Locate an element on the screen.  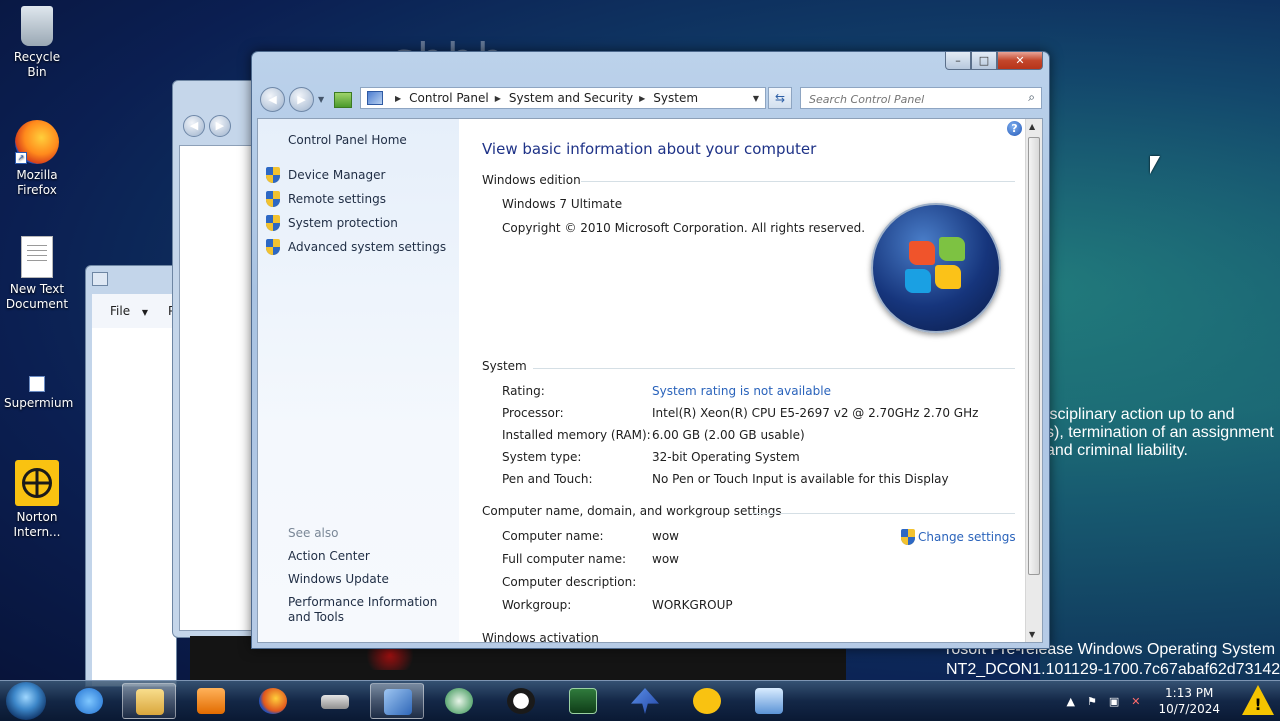
computer-description-label: Computer description: is located at coordinates (569, 582).